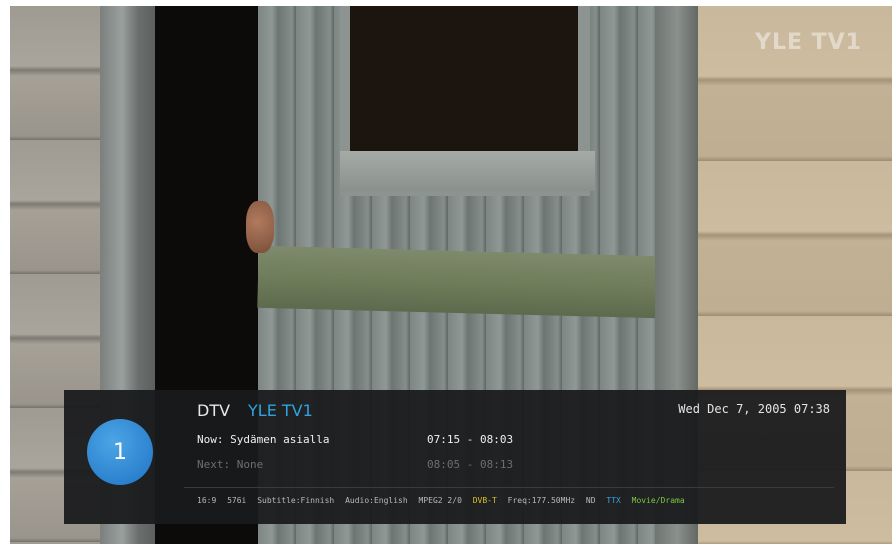 The image size is (892, 544). I want to click on genre: Movie/Drama, so click(658, 500).